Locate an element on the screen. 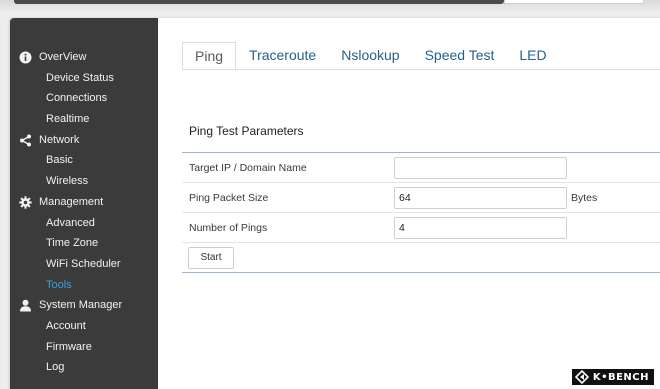  tab-traceroute: Traceroute is located at coordinates (282, 55).